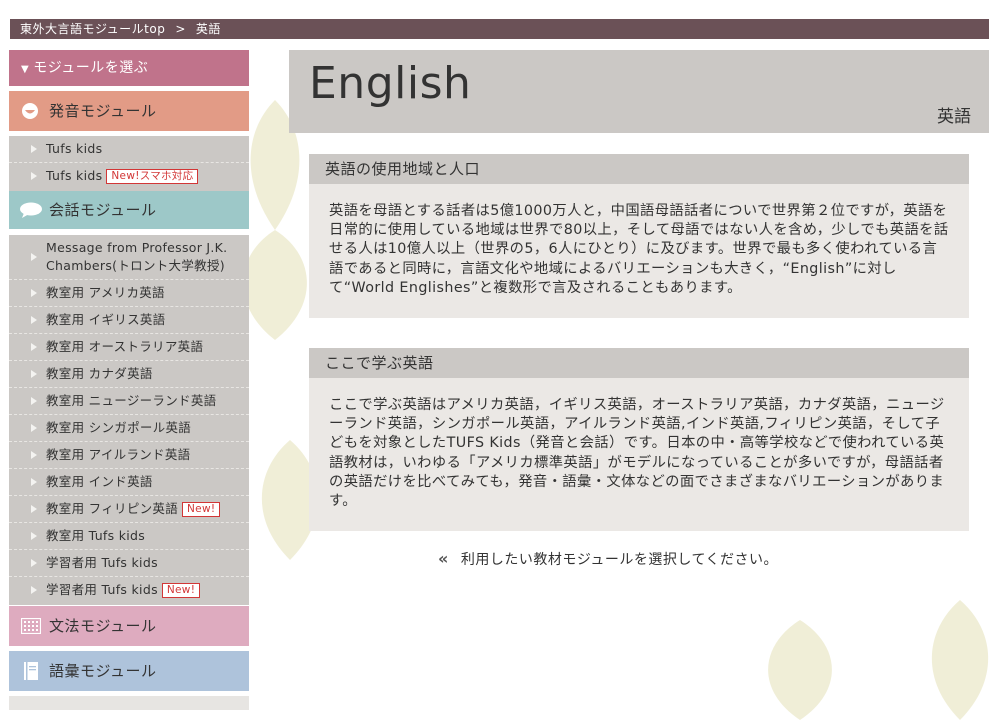 Image resolution: width=1000 pixels, height=720 pixels. What do you see at coordinates (499, 29) in the screenshot?
I see `breadcrumb: 東外大言語モジュールtop > 英語` at bounding box center [499, 29].